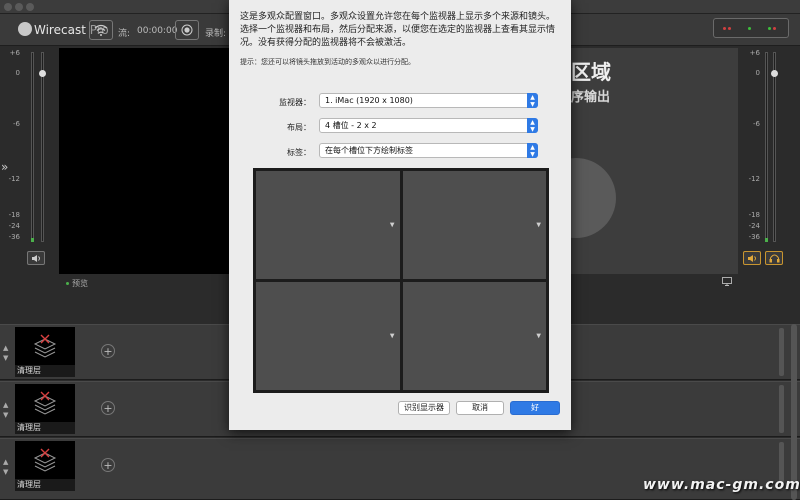  What do you see at coordinates (428, 125) in the screenshot?
I see `layout-select: 4 槽位 - 2 x 2 ▲ ▼` at bounding box center [428, 125].